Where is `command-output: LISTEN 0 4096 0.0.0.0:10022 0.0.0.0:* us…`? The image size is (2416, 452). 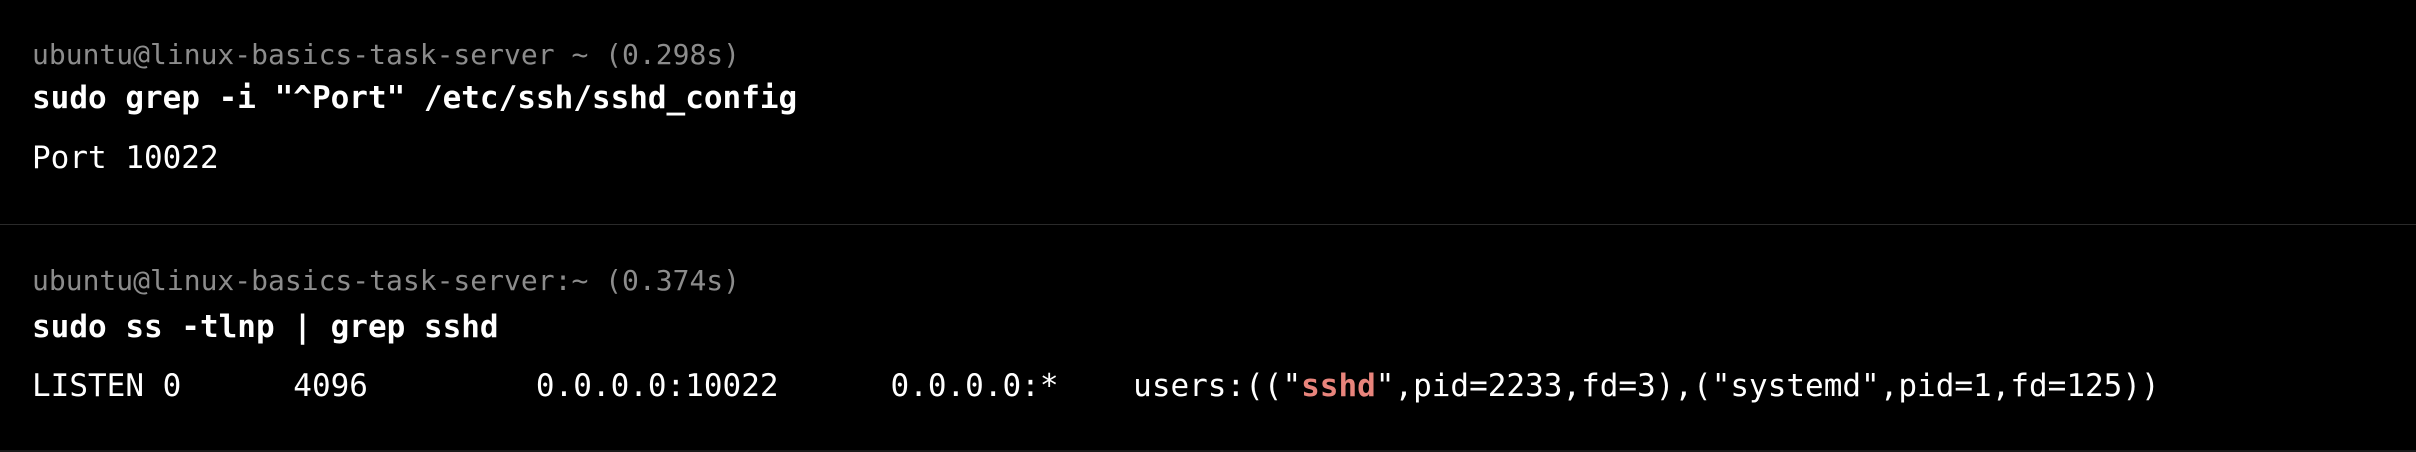
command-output: LISTEN 0 4096 0.0.0.0:10022 0.0.0.0:* us… is located at coordinates (1096, 386).